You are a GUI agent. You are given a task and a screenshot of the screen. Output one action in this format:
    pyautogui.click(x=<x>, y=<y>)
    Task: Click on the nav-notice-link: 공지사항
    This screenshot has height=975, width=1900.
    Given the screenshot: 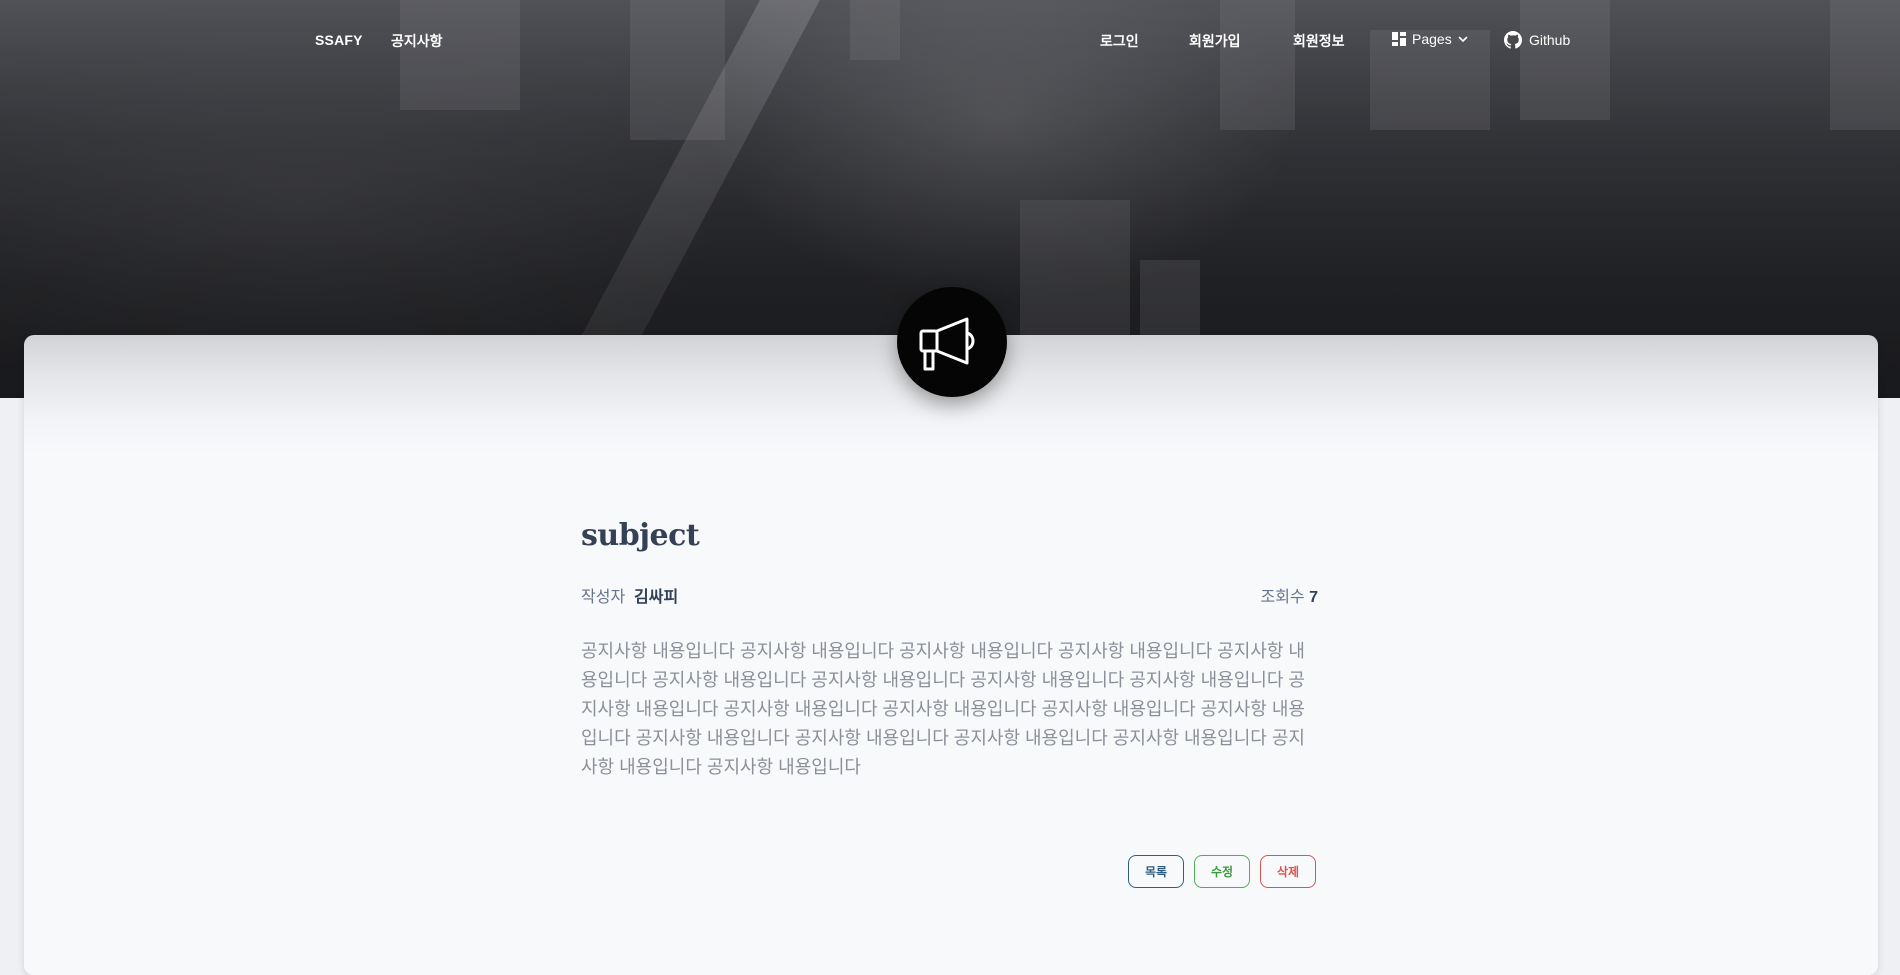 What is the action you would take?
    pyautogui.click(x=417, y=41)
    